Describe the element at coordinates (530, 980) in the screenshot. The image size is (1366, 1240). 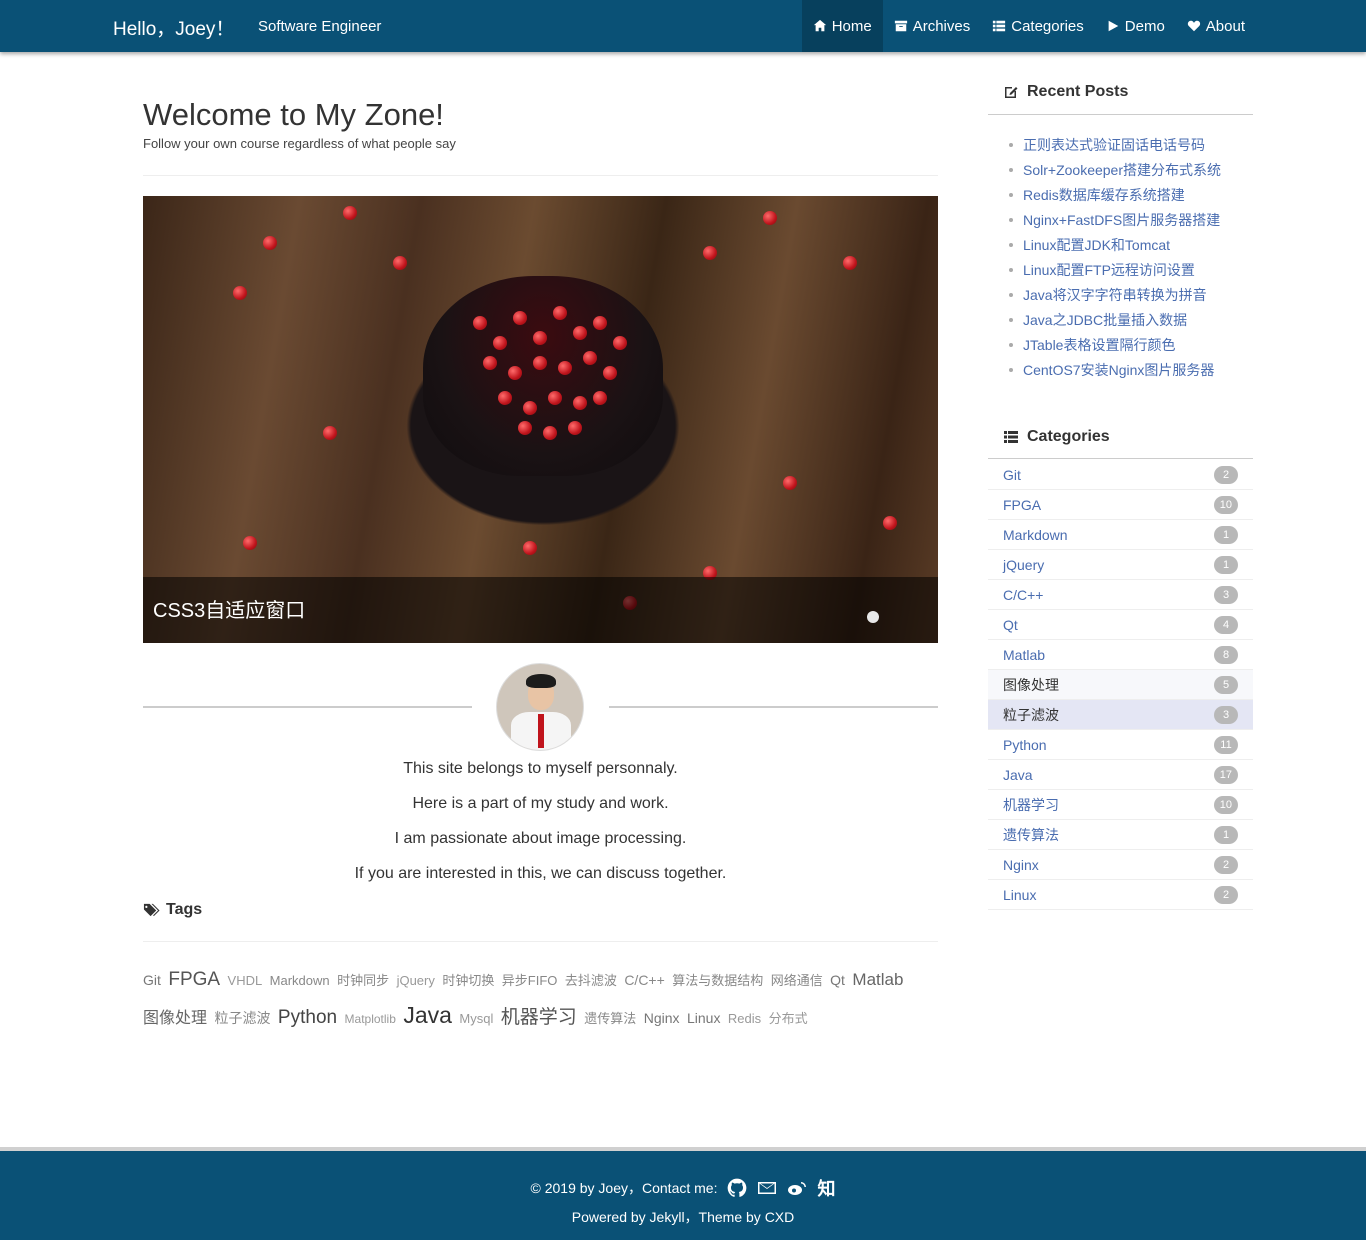
I see `tag-link: 异步FIFO` at that location.